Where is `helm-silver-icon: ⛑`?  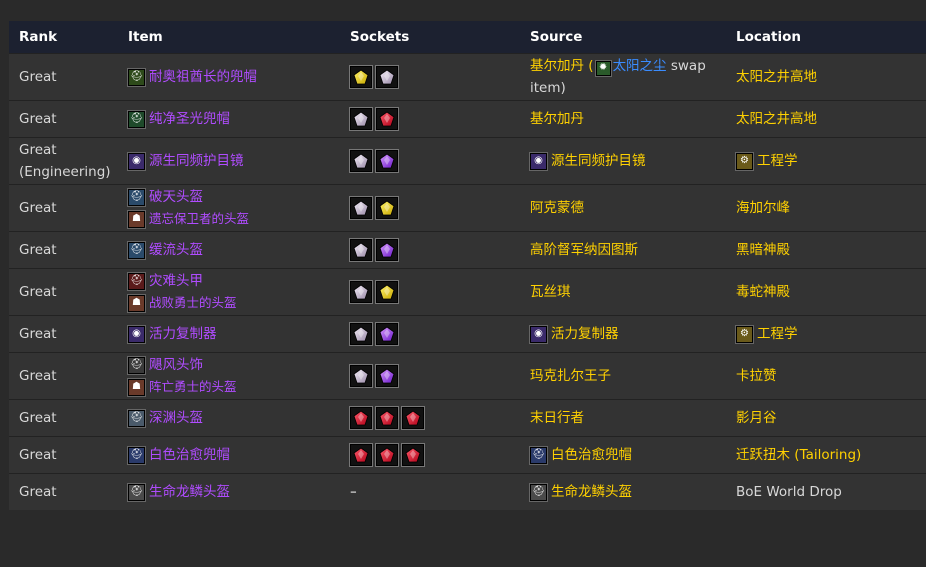
helm-silver-icon: ⛑ is located at coordinates (136, 418).